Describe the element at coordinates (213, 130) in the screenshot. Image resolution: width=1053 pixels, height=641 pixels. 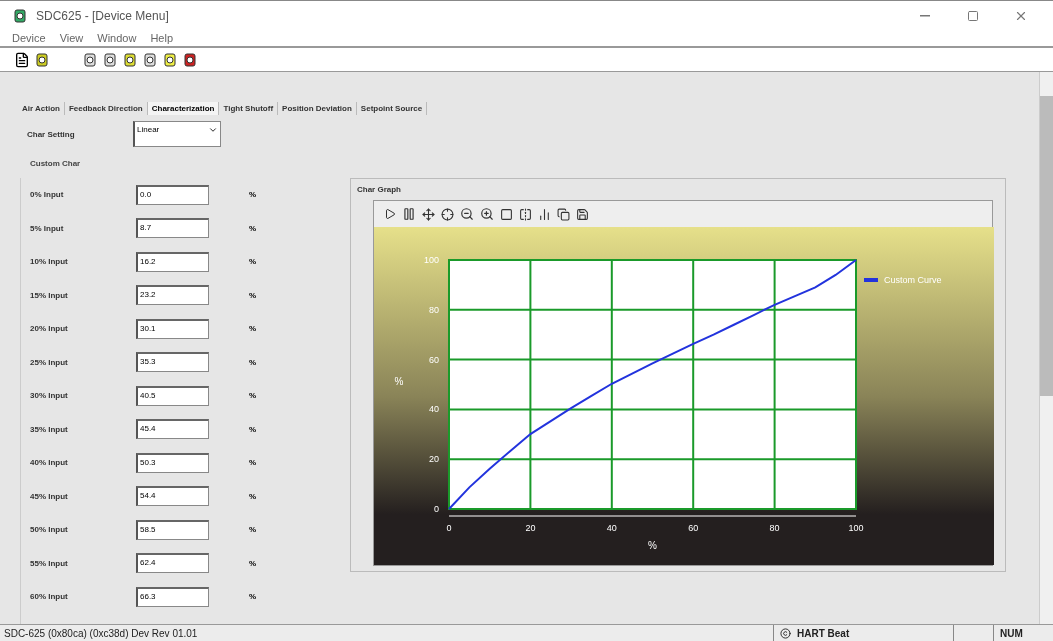
I see `caret-icon` at that location.